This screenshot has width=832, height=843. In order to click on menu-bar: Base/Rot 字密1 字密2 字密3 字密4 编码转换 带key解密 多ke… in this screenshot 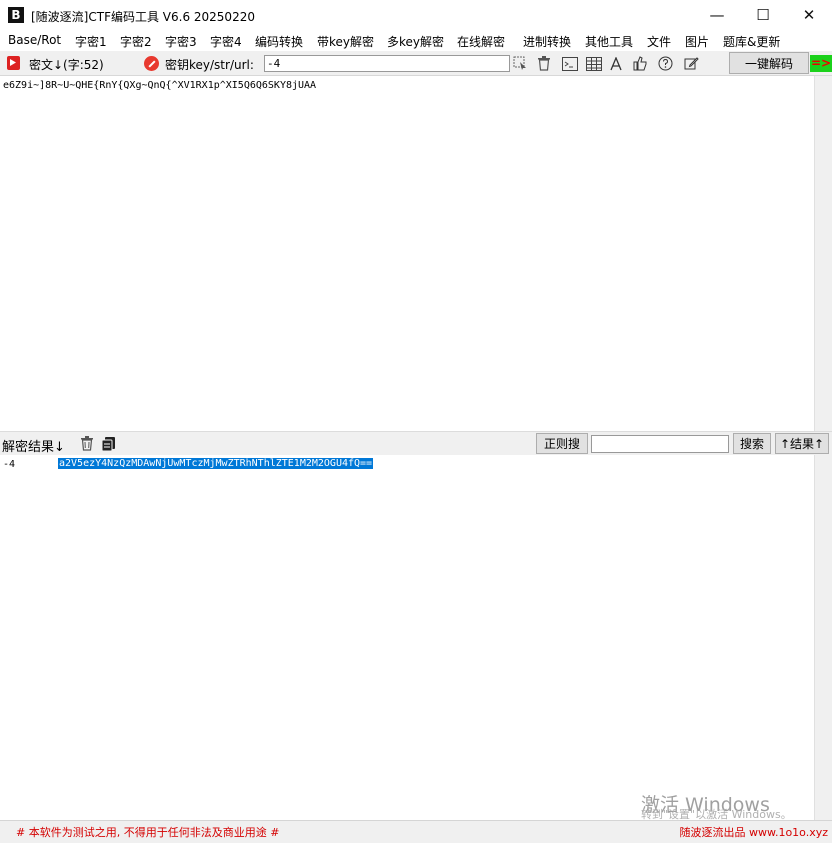, I will do `click(416, 40)`.